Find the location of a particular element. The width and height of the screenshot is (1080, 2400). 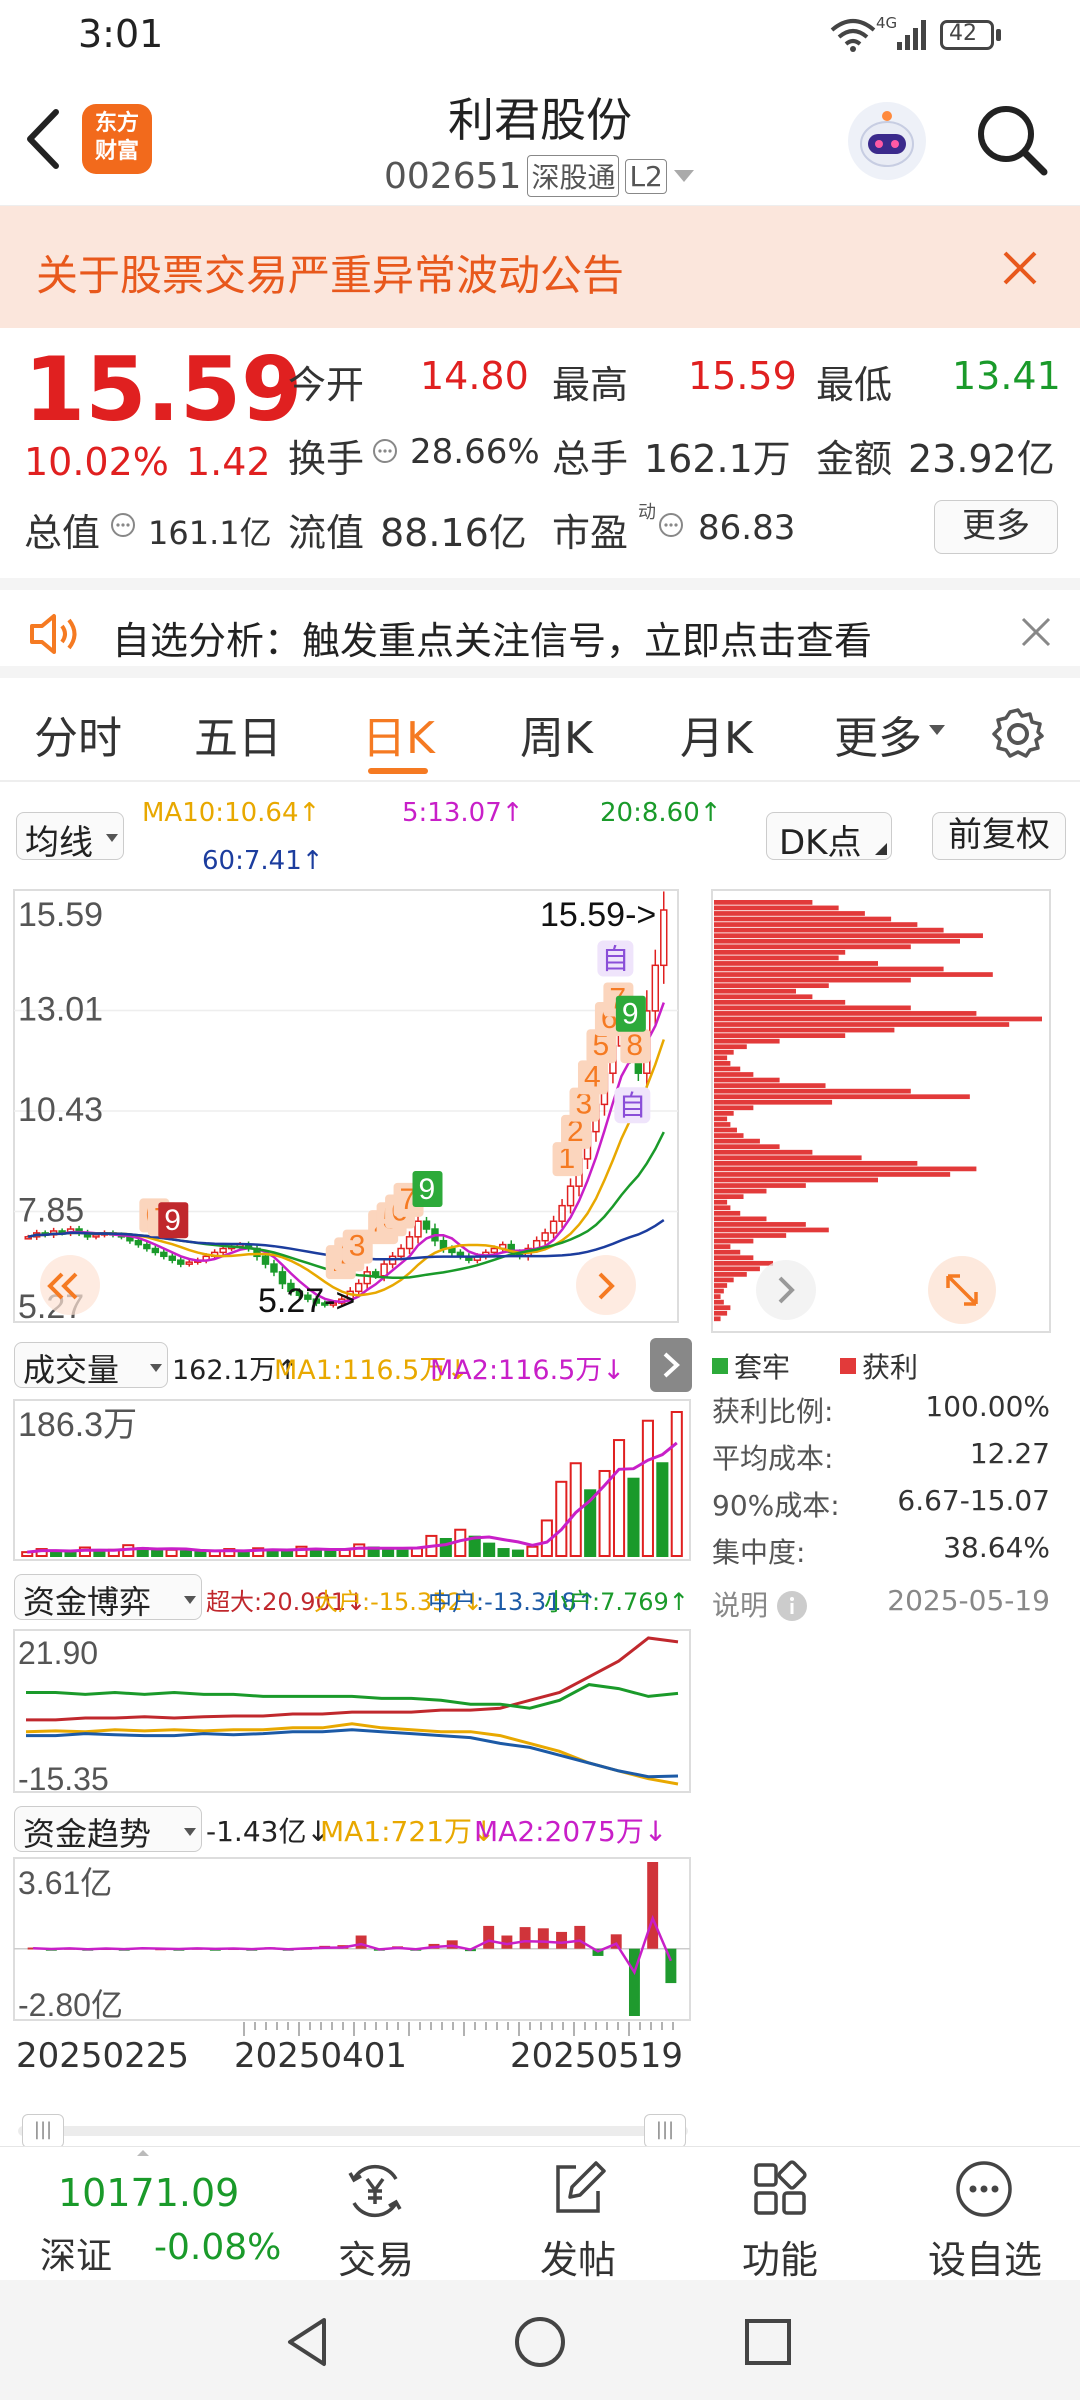

fund-trend-select: 资金趋势 is located at coordinates (108, 1829).